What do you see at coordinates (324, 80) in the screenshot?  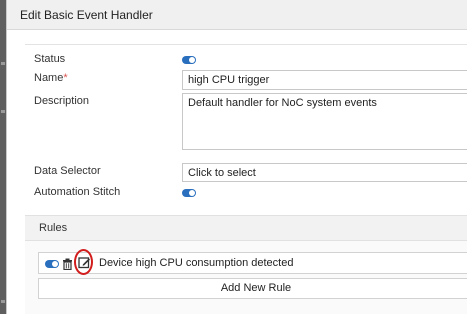 I see `name-input: high CPU trigger` at bounding box center [324, 80].